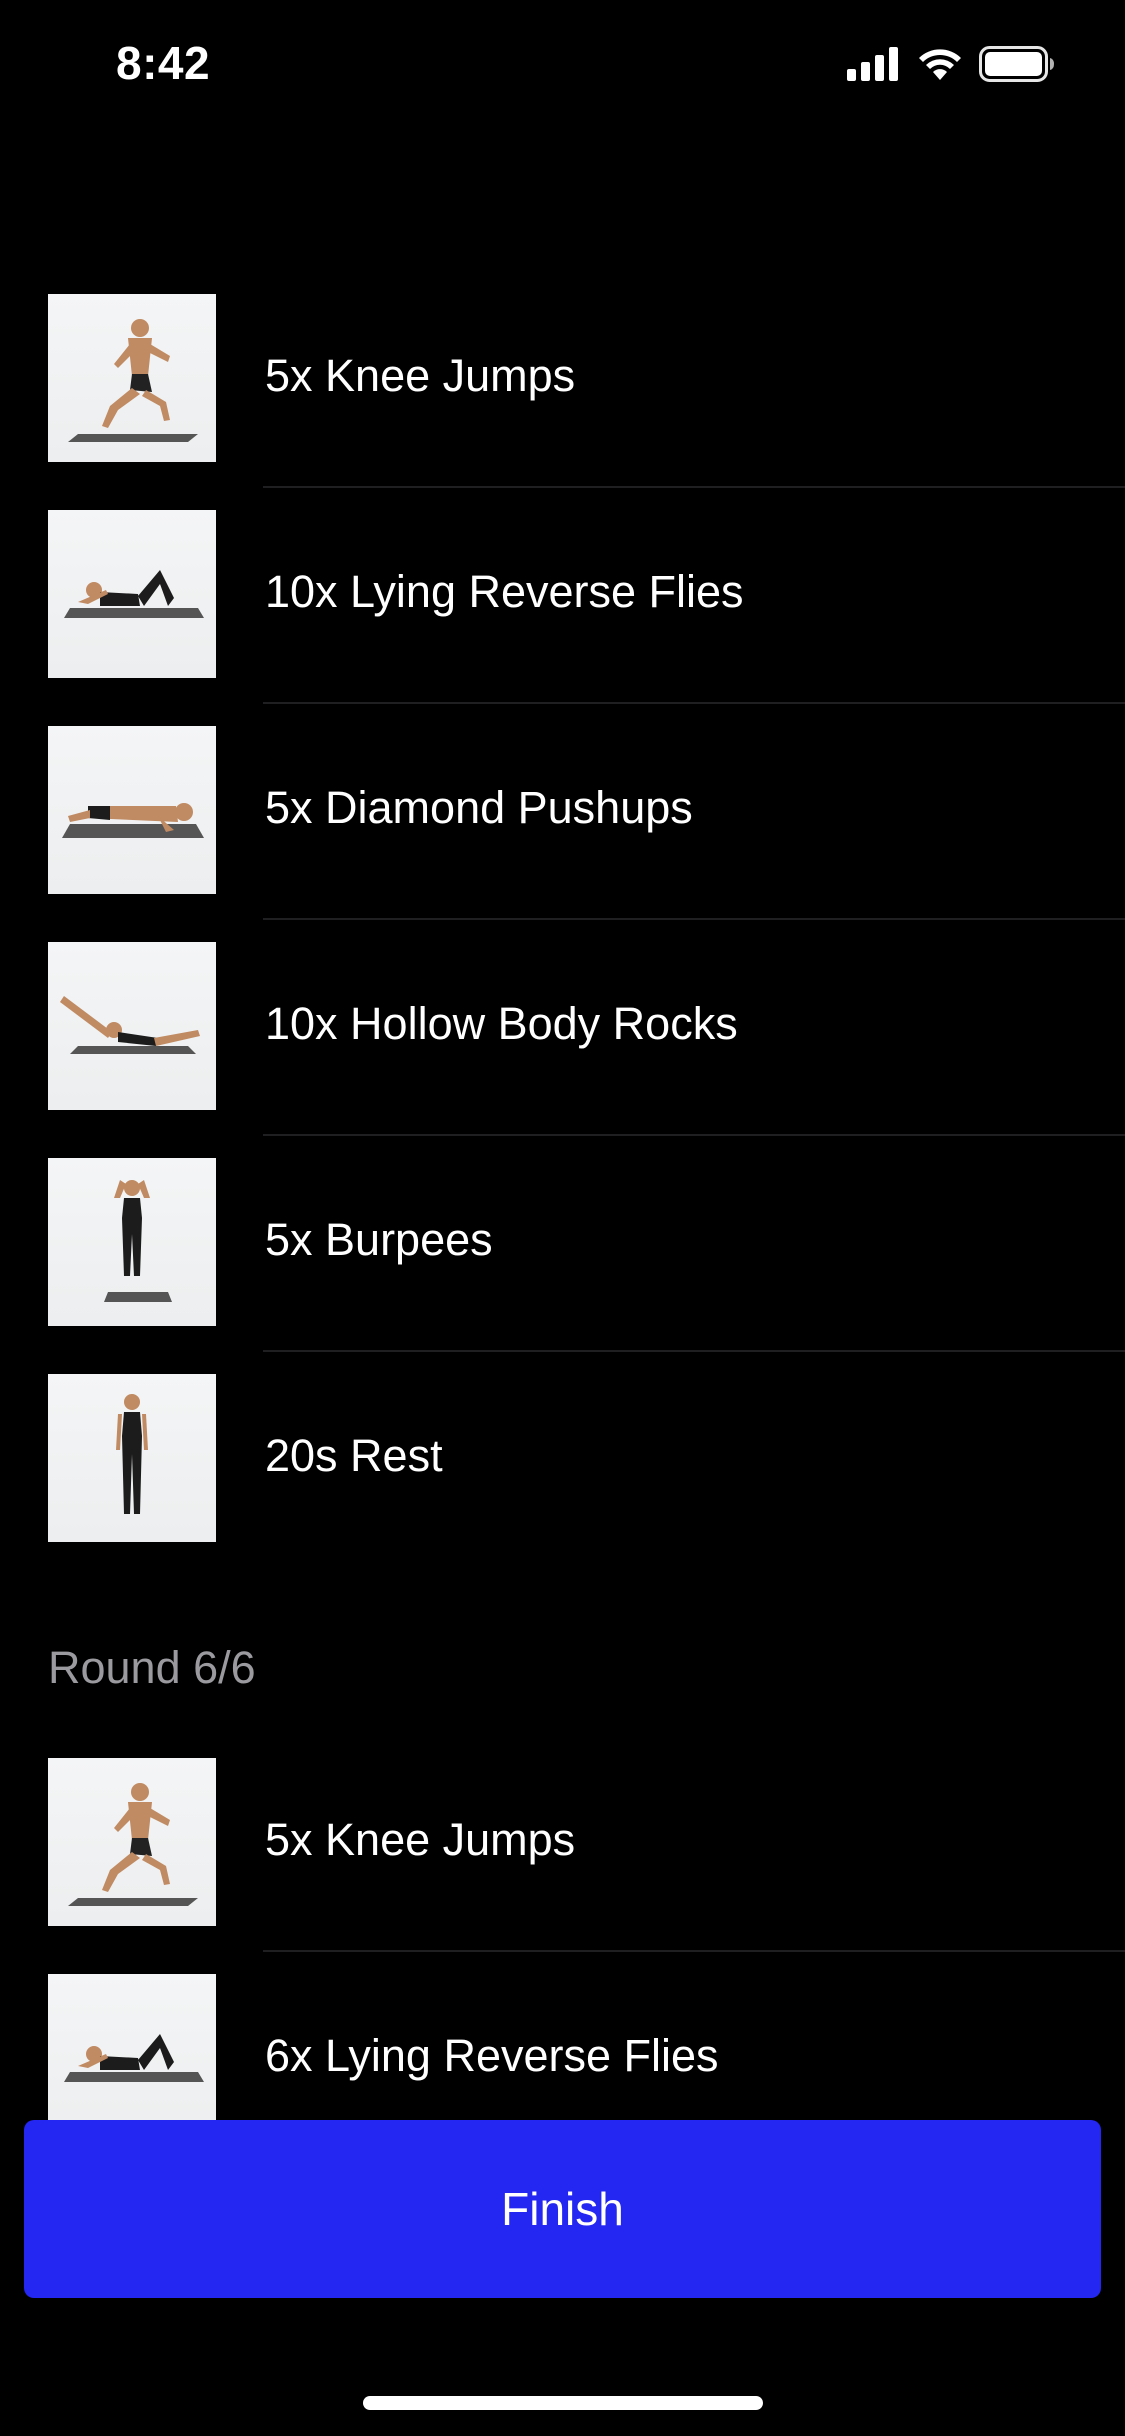 The height and width of the screenshot is (2436, 1125). What do you see at coordinates (1016, 64) in the screenshot?
I see `battery-icon` at bounding box center [1016, 64].